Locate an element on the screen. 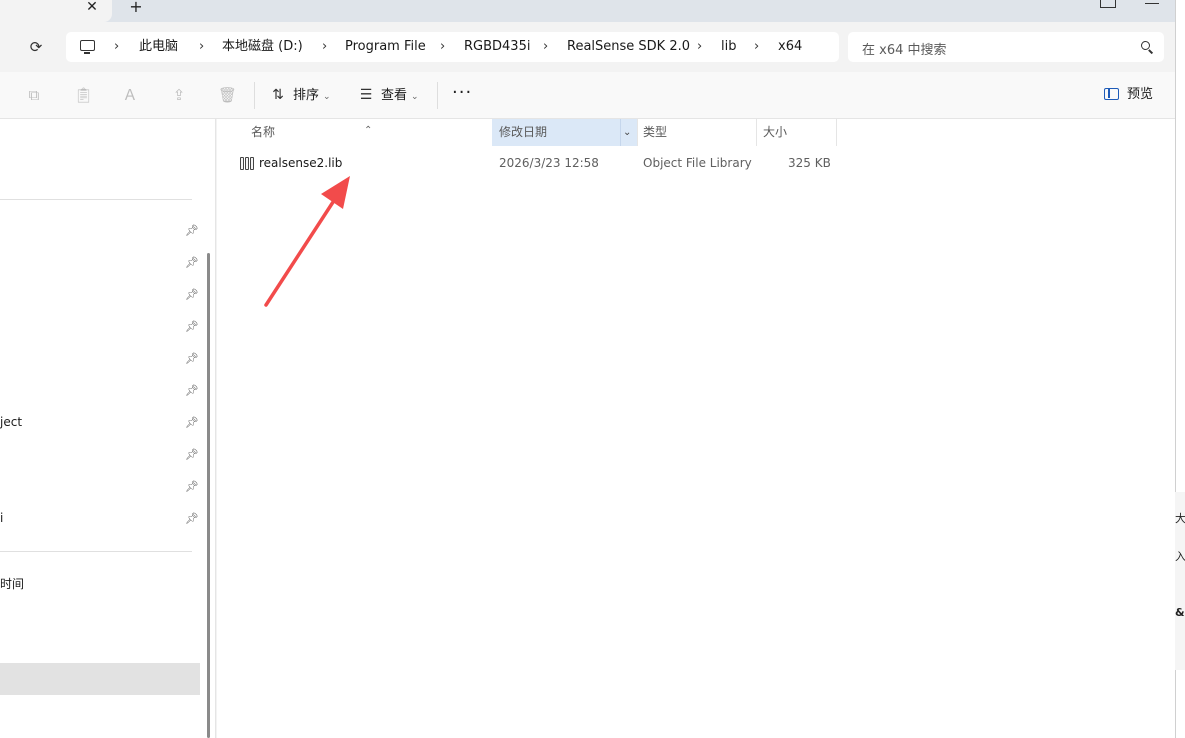 This screenshot has width=1185, height=738. breadcrumb-local-disk-d: 本地磁盘 (D:) is located at coordinates (262, 47).